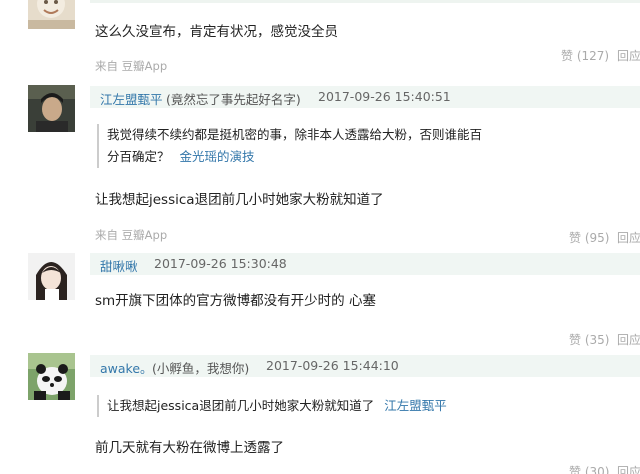 This screenshot has height=474, width=640. Describe the element at coordinates (138, 156) in the screenshot. I see `quote-text-line: 分百确定？` at that location.